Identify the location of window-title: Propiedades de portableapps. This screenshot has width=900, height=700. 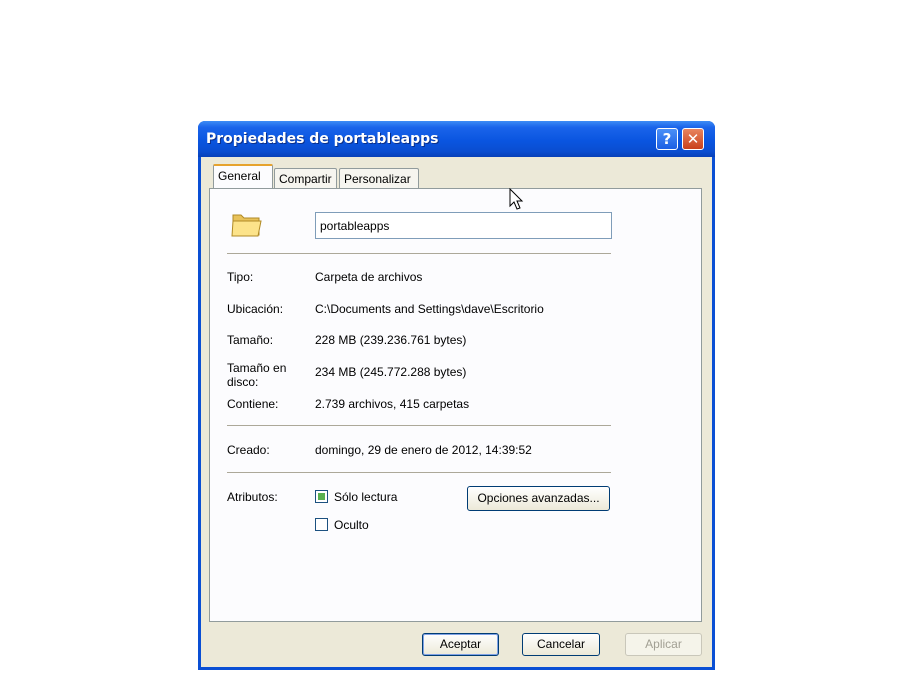
(322, 139).